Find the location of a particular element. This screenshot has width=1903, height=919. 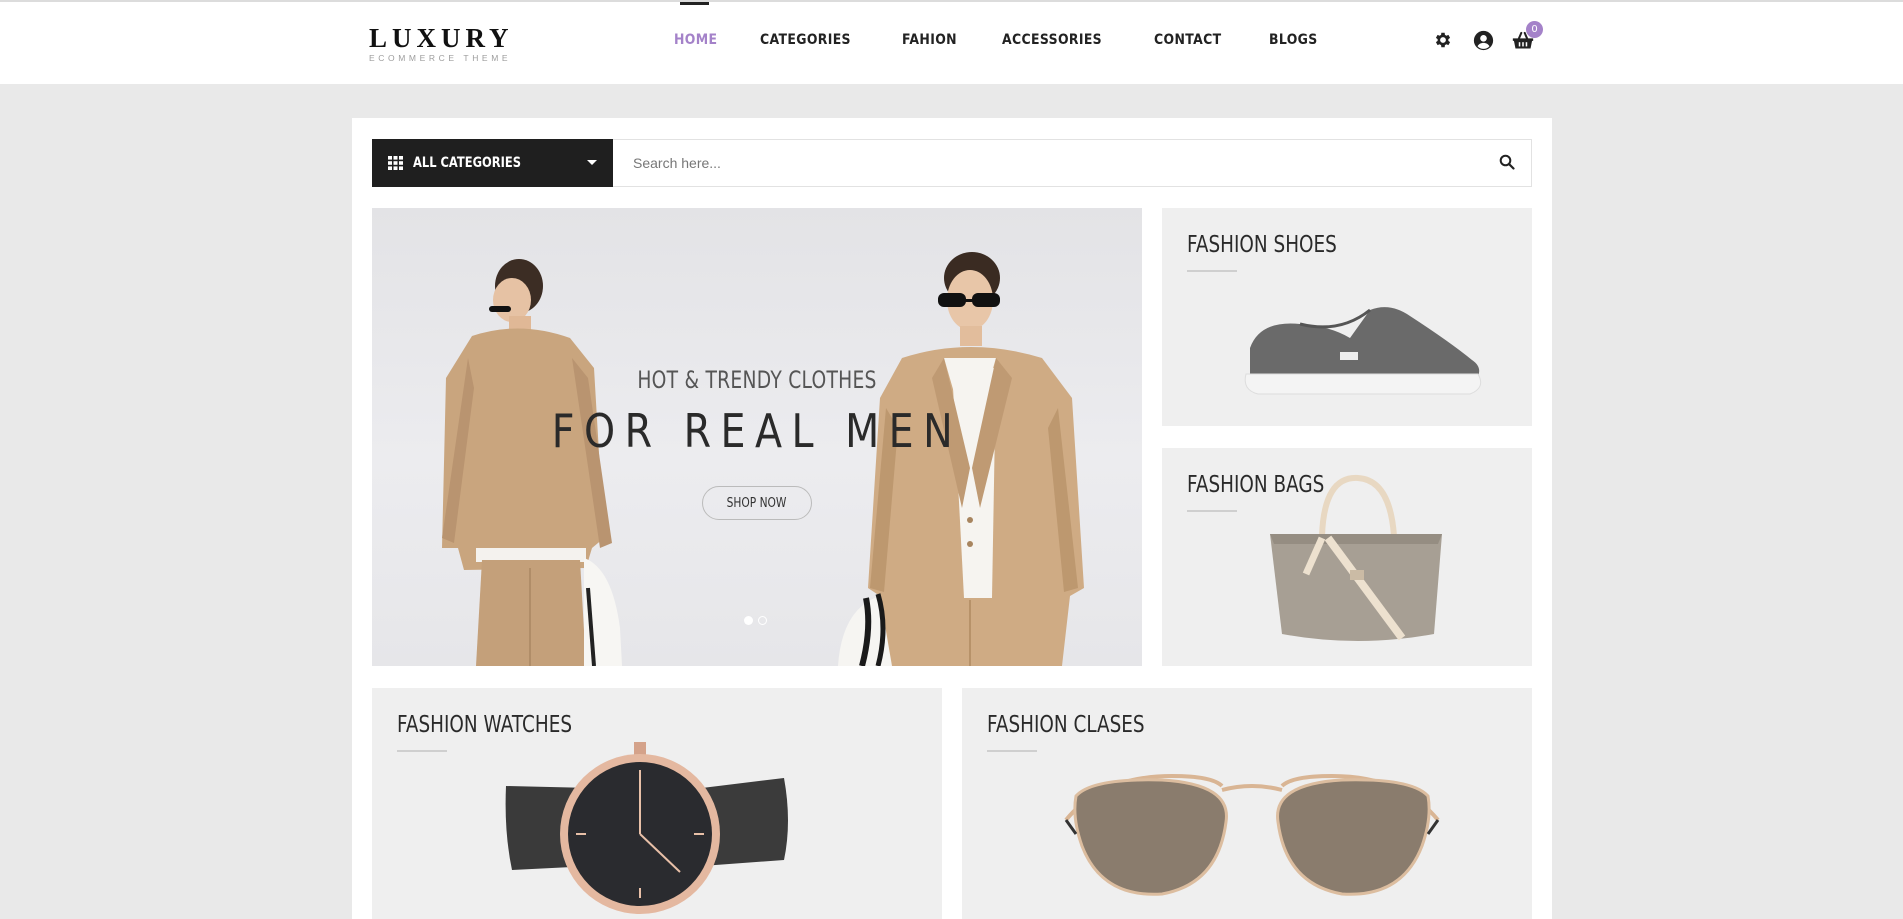

search-button is located at coordinates (1508, 163).